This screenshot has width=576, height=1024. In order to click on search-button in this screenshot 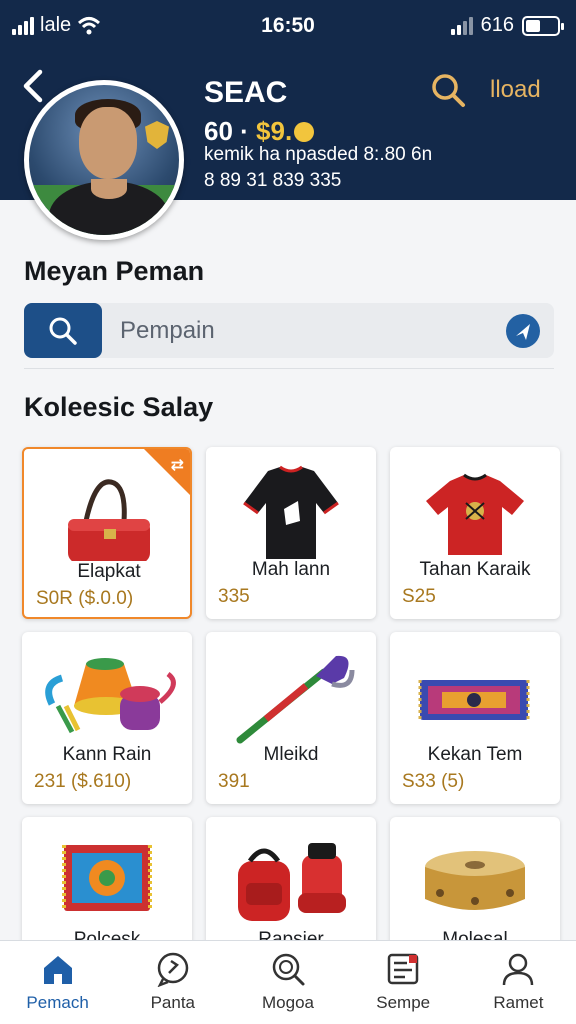, I will do `click(63, 330)`.